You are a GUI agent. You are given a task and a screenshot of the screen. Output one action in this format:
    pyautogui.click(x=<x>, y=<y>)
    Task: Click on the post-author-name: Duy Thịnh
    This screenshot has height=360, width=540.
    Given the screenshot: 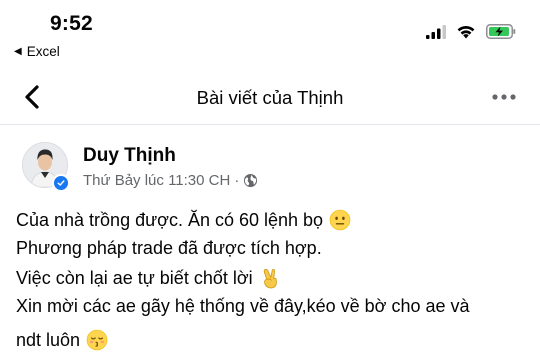 What is the action you would take?
    pyautogui.click(x=129, y=156)
    